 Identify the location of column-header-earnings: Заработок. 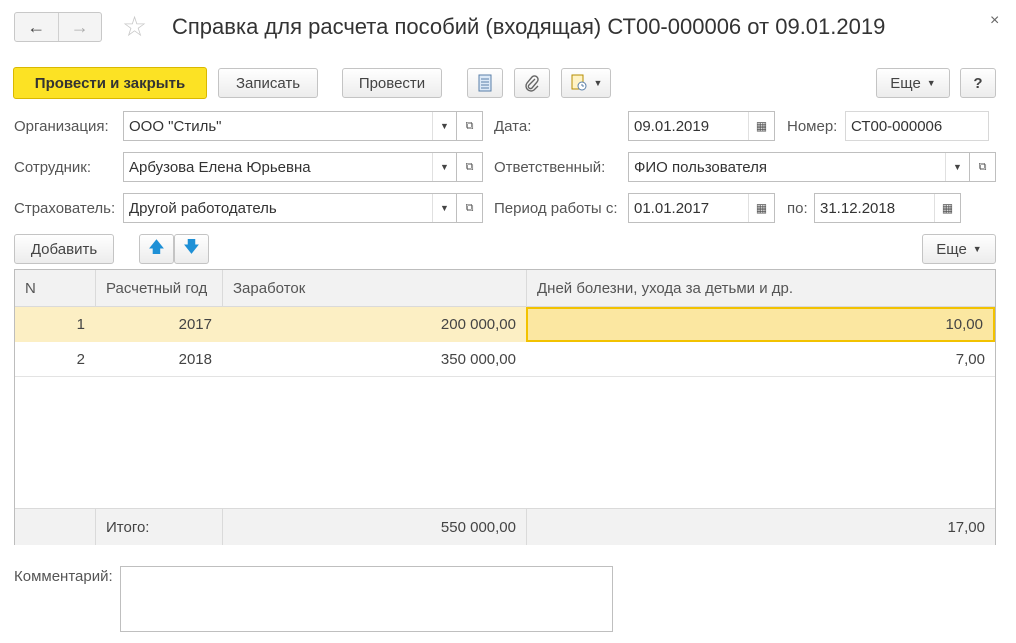
(374, 288).